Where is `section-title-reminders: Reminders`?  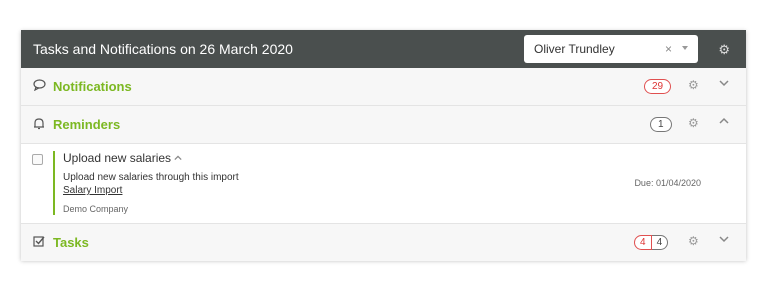
section-title-reminders: Reminders is located at coordinates (87, 124).